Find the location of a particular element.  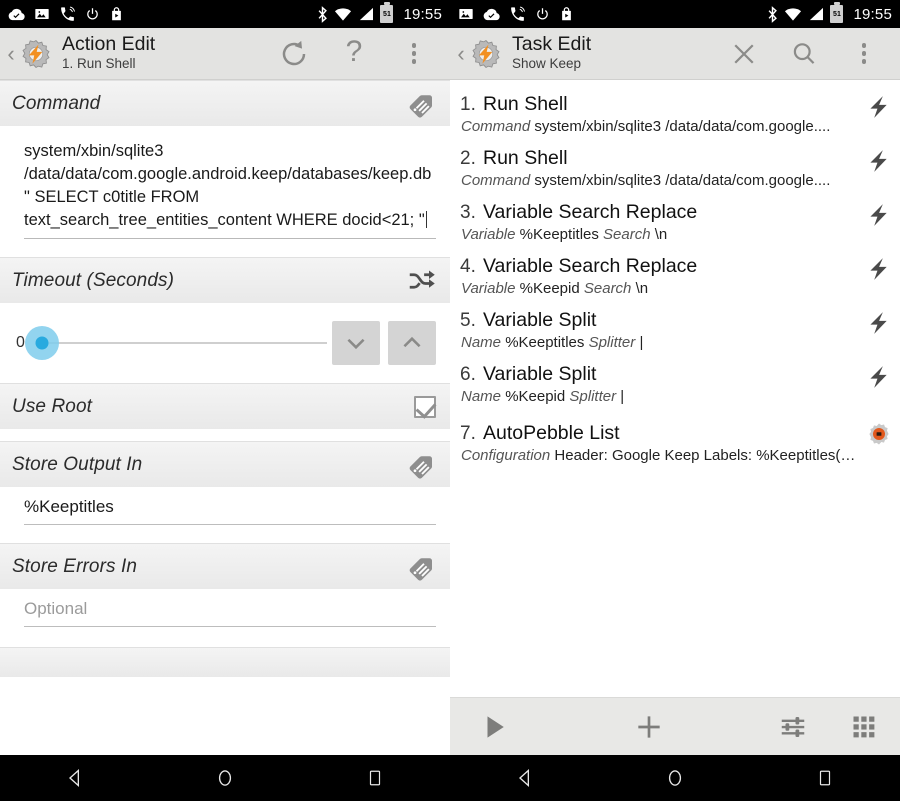

command-variable-button is located at coordinates (421, 104).